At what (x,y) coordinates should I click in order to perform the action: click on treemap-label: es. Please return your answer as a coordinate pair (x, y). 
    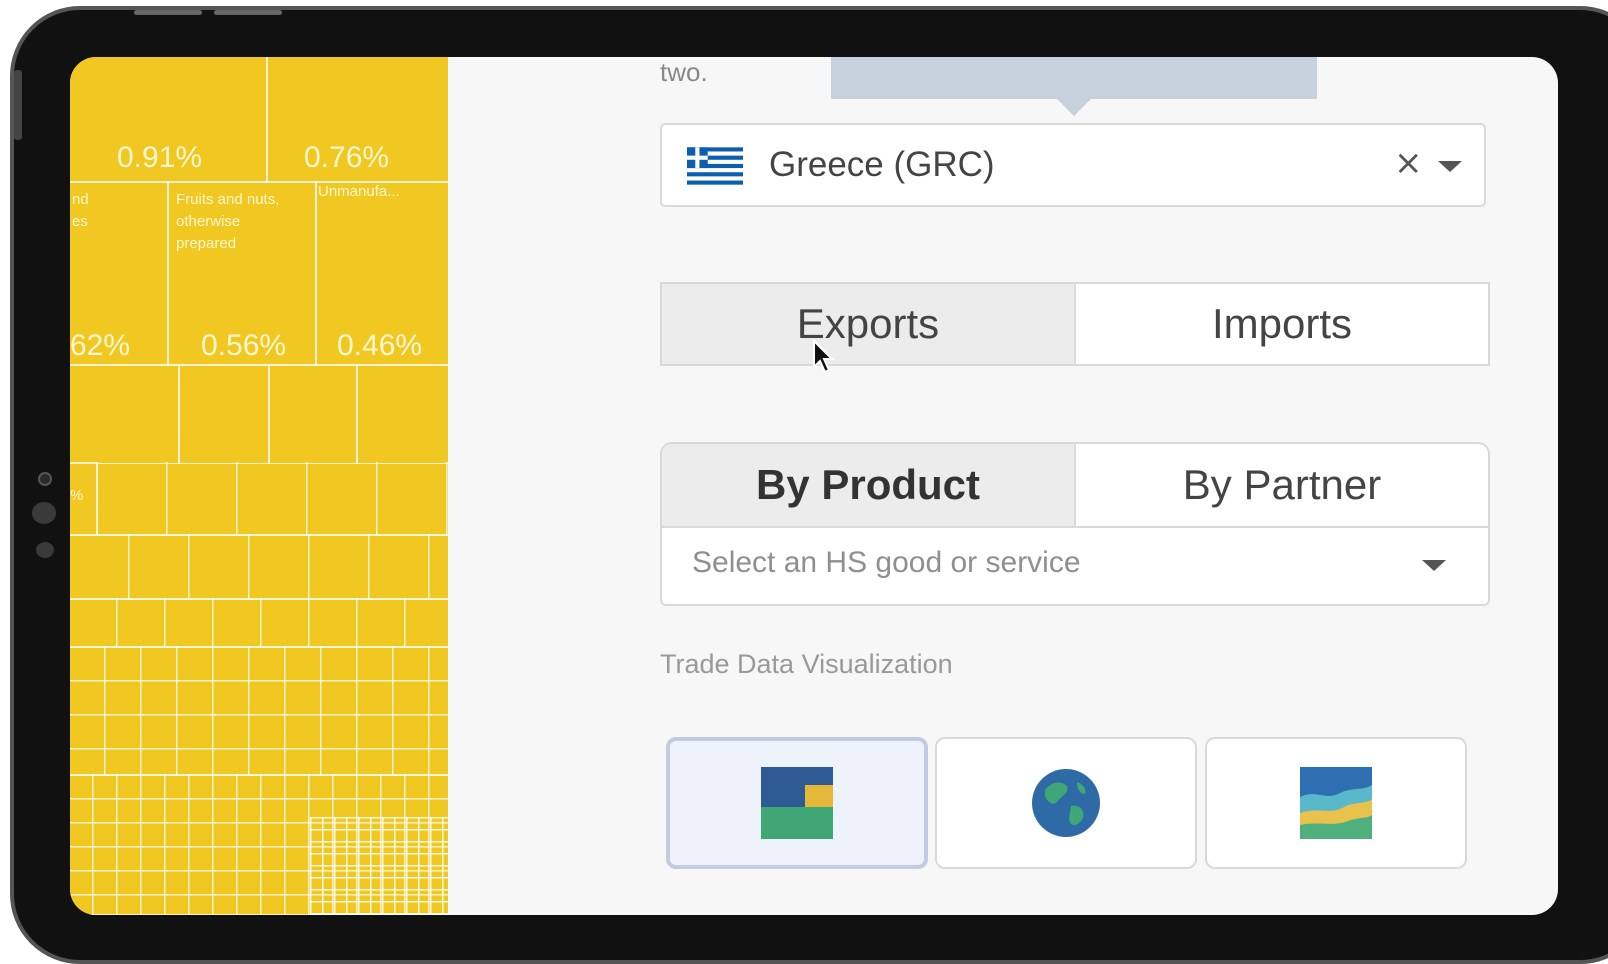
    Looking at the image, I should click on (80, 221).